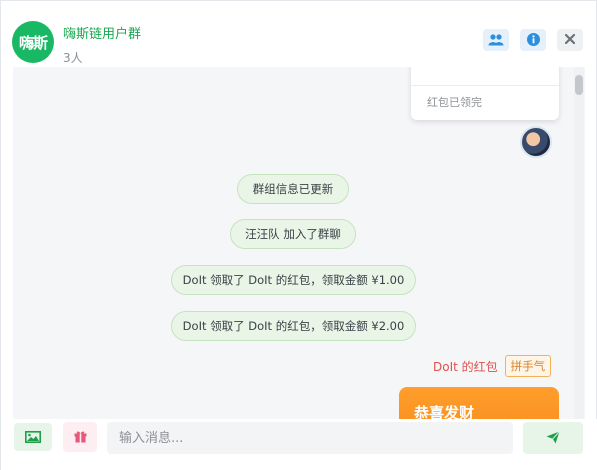 This screenshot has height=470, width=597. Describe the element at coordinates (73, 58) in the screenshot. I see `member-count: 3人` at that location.